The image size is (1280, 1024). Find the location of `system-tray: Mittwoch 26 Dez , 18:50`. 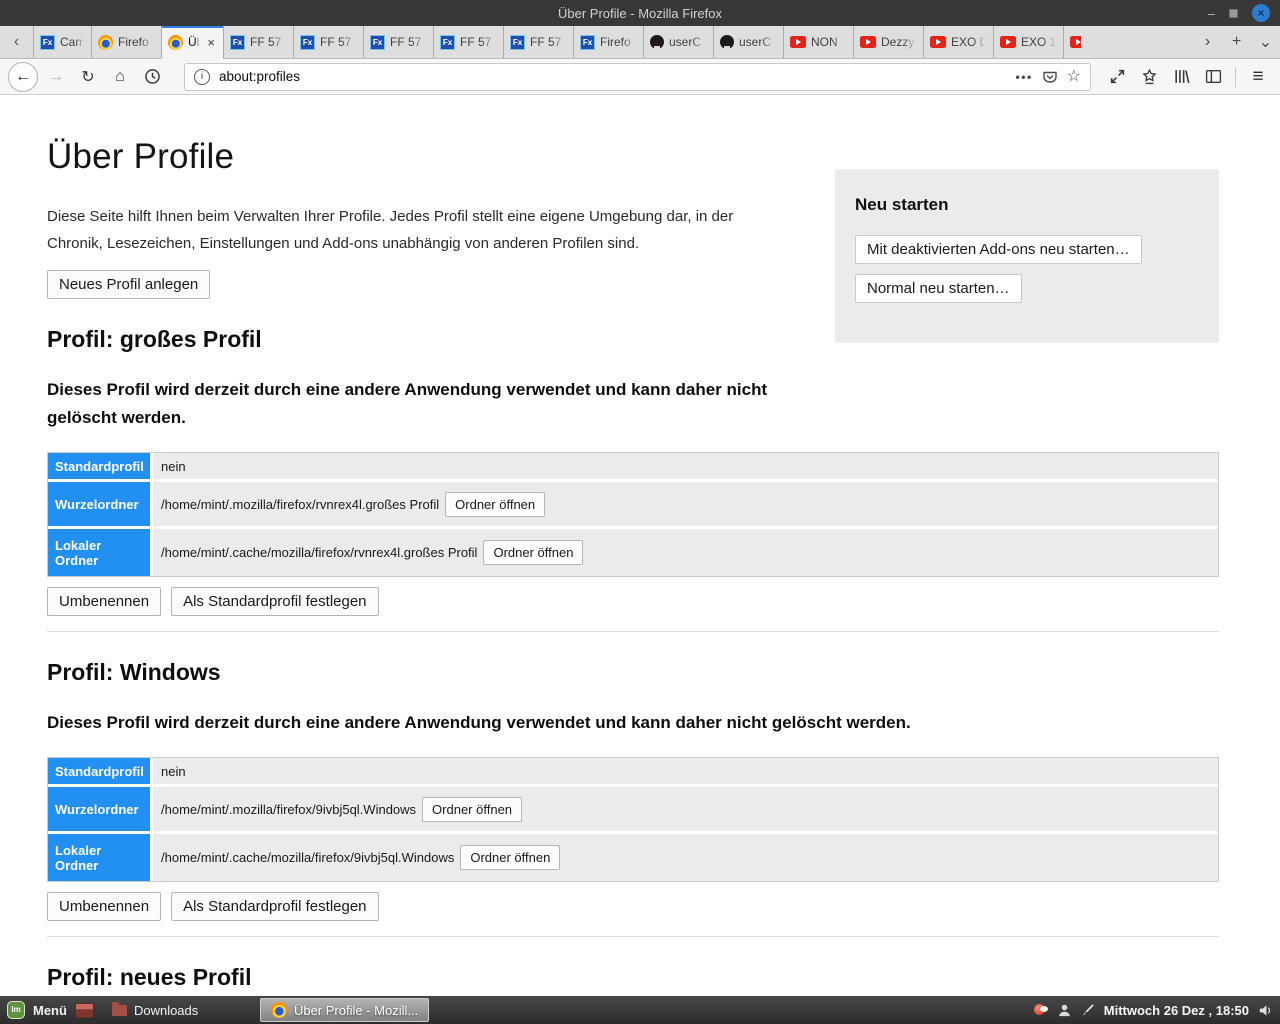

system-tray: Mittwoch 26 Dez , 18:50 is located at coordinates (1153, 1010).